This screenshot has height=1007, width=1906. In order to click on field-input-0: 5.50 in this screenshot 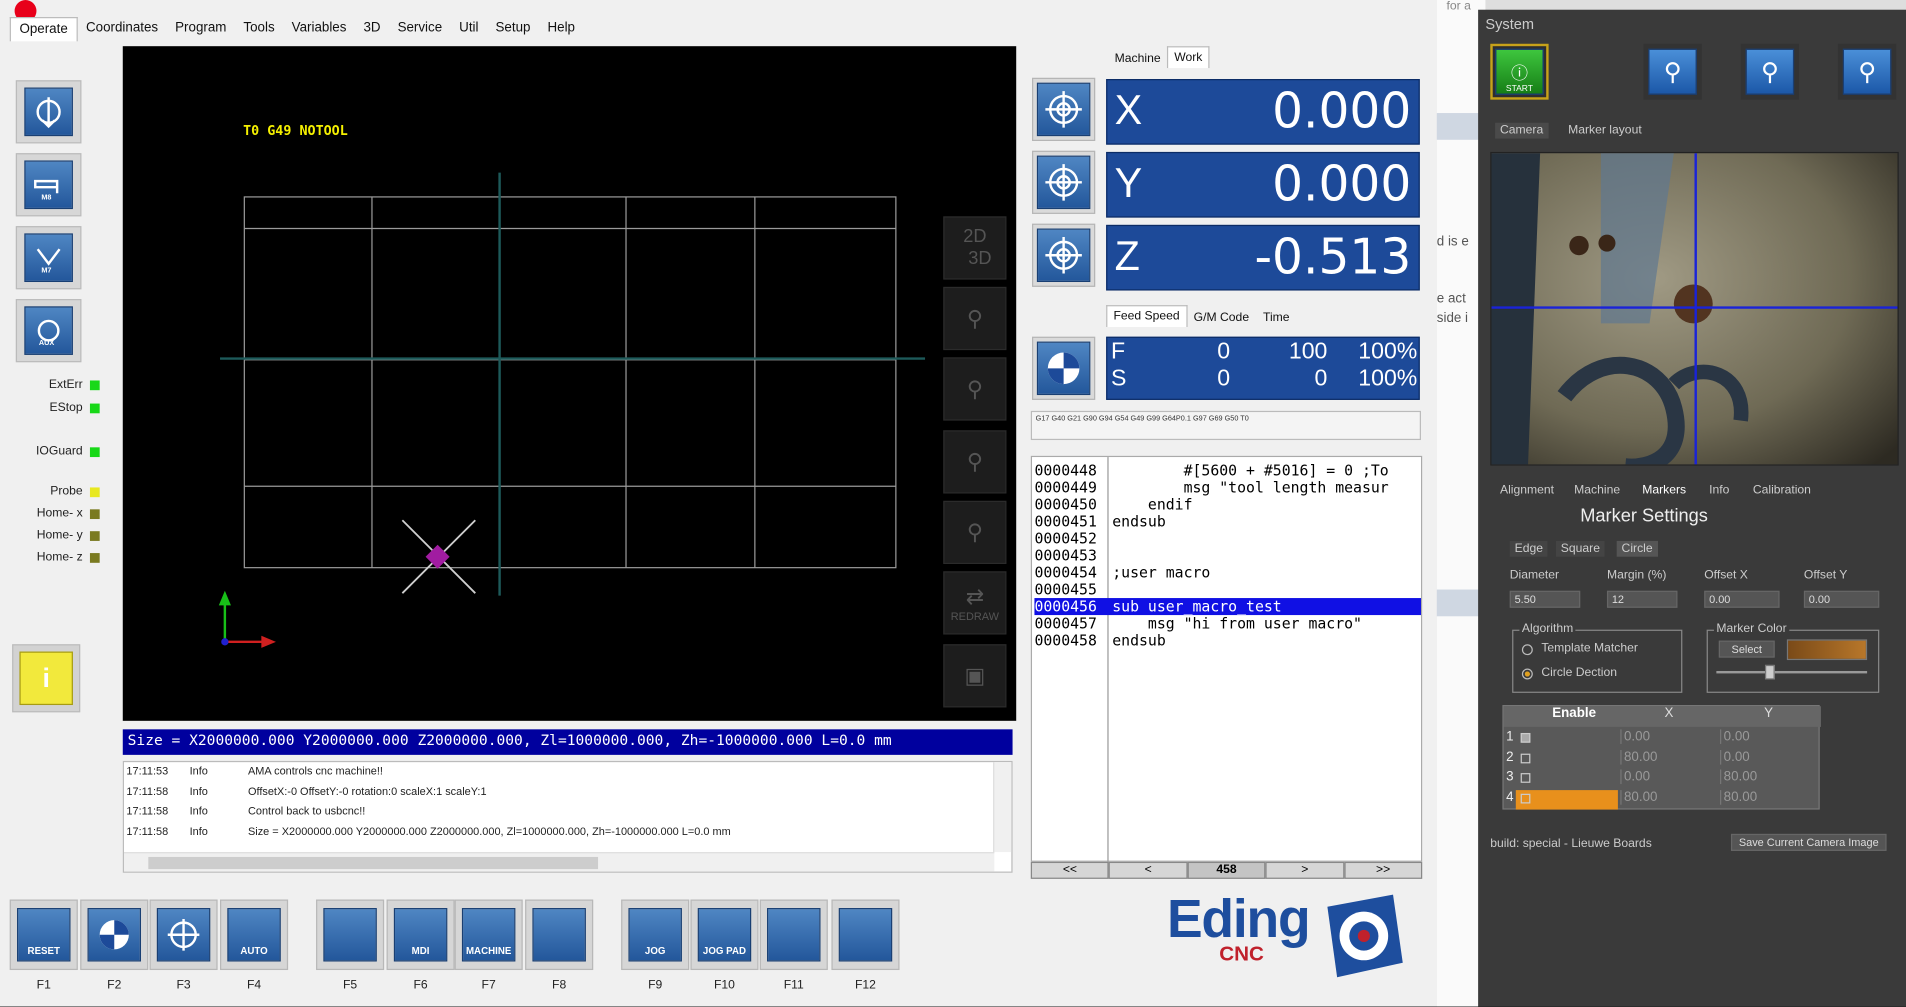, I will do `click(1545, 599)`.